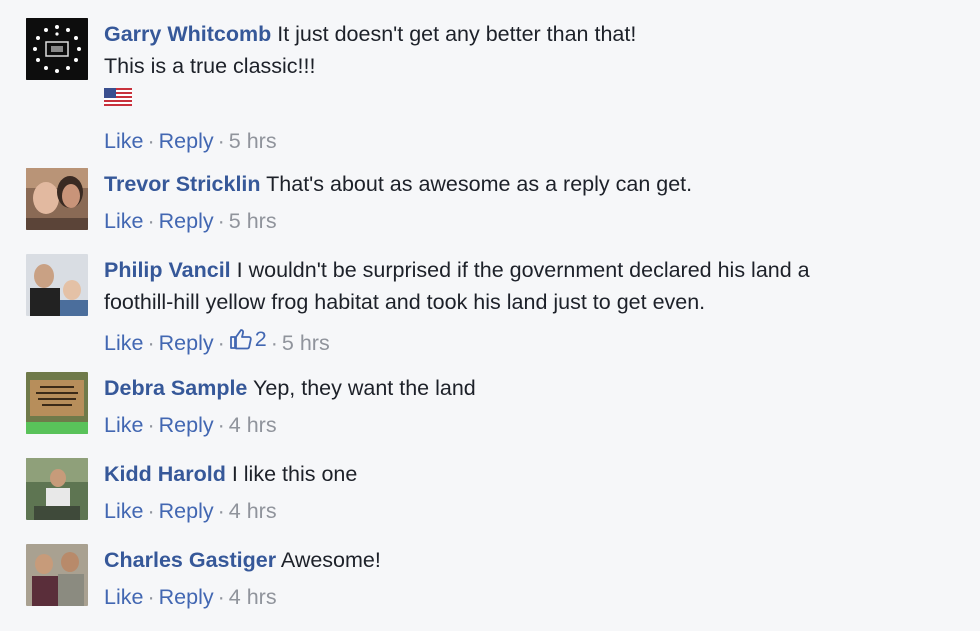  What do you see at coordinates (294, 474) in the screenshot?
I see `comment-text: I like this one` at bounding box center [294, 474].